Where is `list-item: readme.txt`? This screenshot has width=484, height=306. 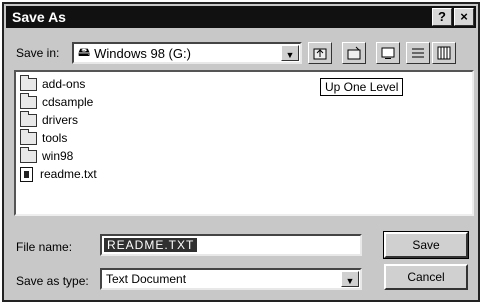 list-item: readme.txt is located at coordinates (58, 174).